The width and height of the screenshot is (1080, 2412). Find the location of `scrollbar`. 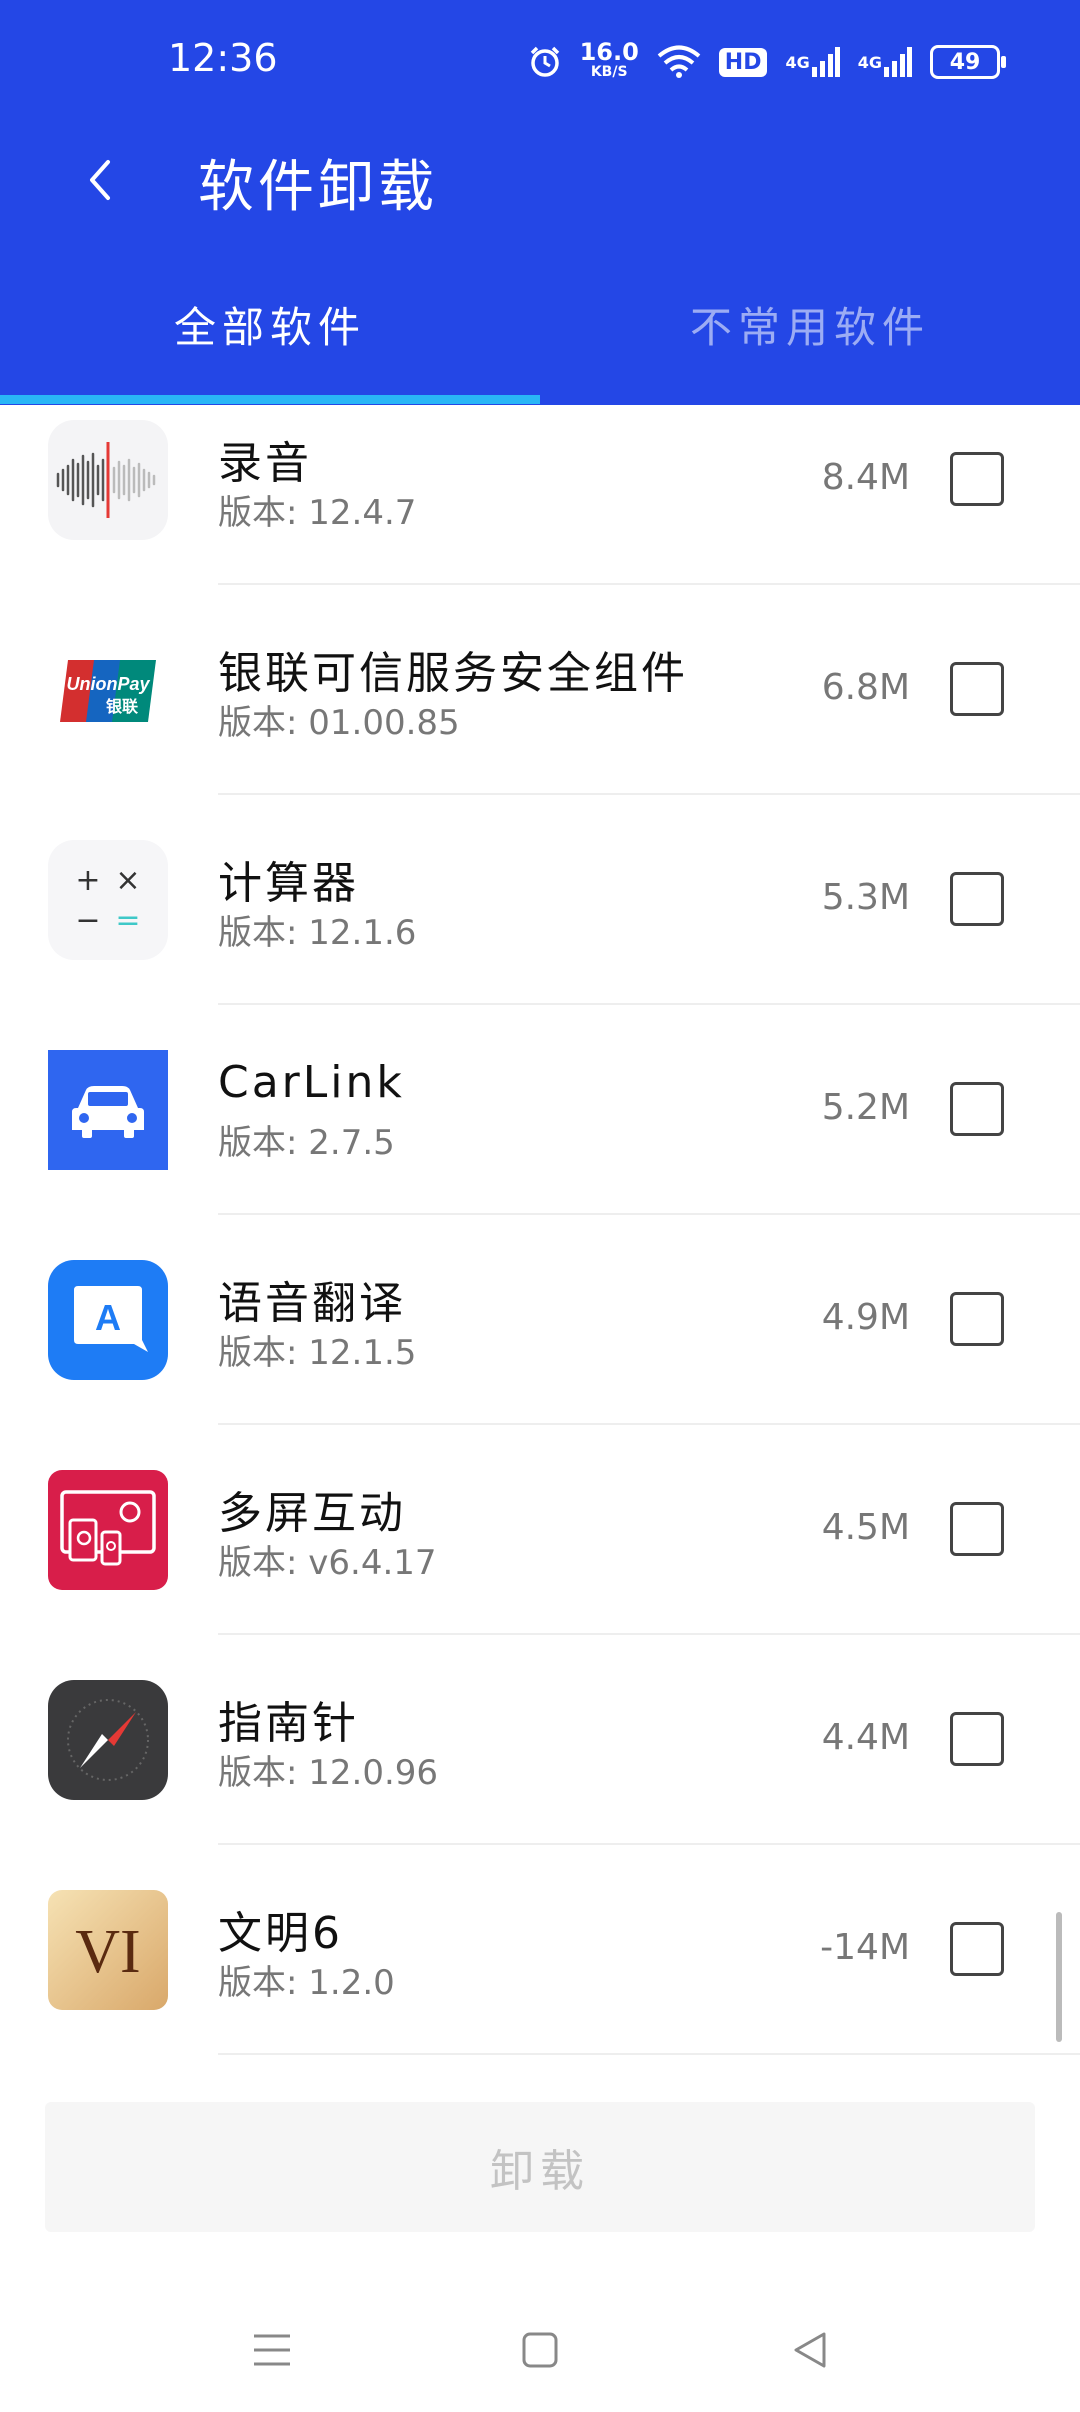

scrollbar is located at coordinates (1059, 1977).